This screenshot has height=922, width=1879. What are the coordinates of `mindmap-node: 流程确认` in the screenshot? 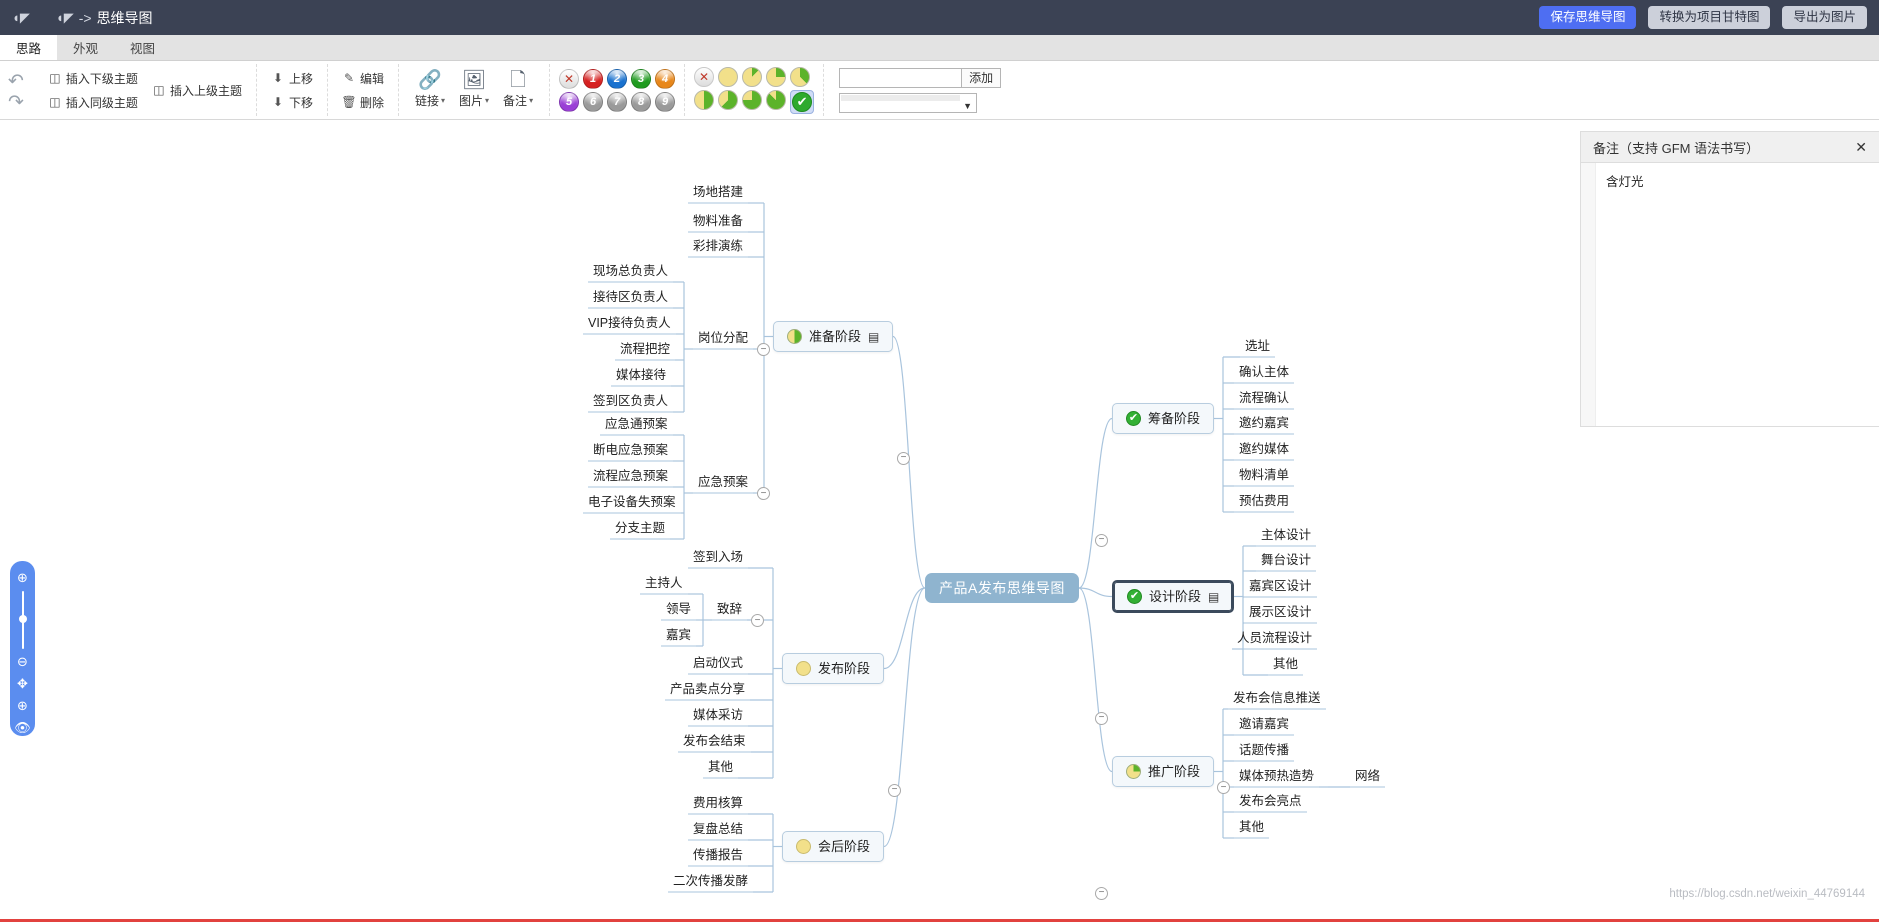 It's located at (1264, 399).